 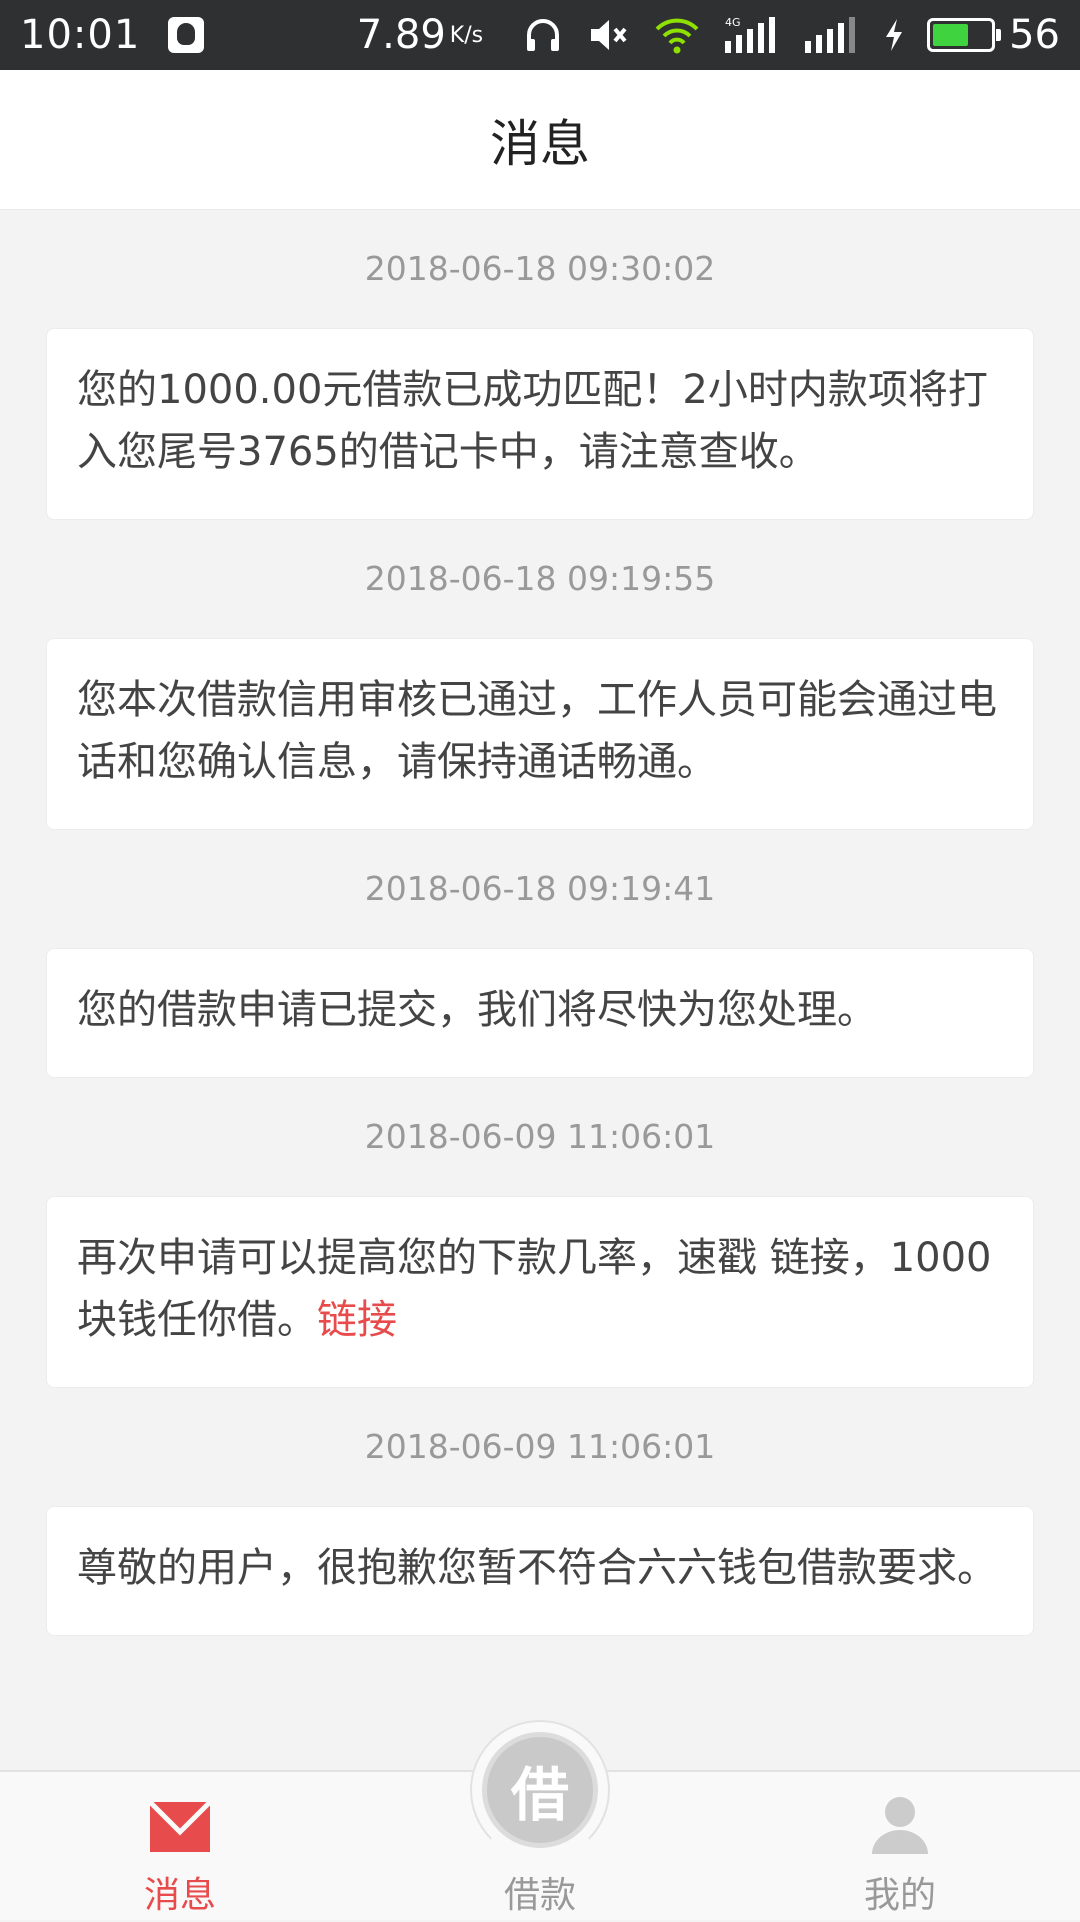 What do you see at coordinates (899, 1895) in the screenshot?
I see `nav-label-me: 我的` at bounding box center [899, 1895].